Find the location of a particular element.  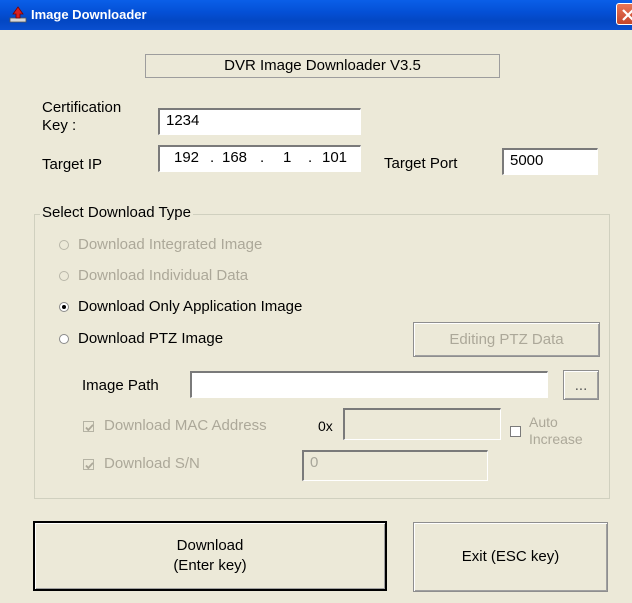

cert-key-label-line1: Certification is located at coordinates (82, 107).